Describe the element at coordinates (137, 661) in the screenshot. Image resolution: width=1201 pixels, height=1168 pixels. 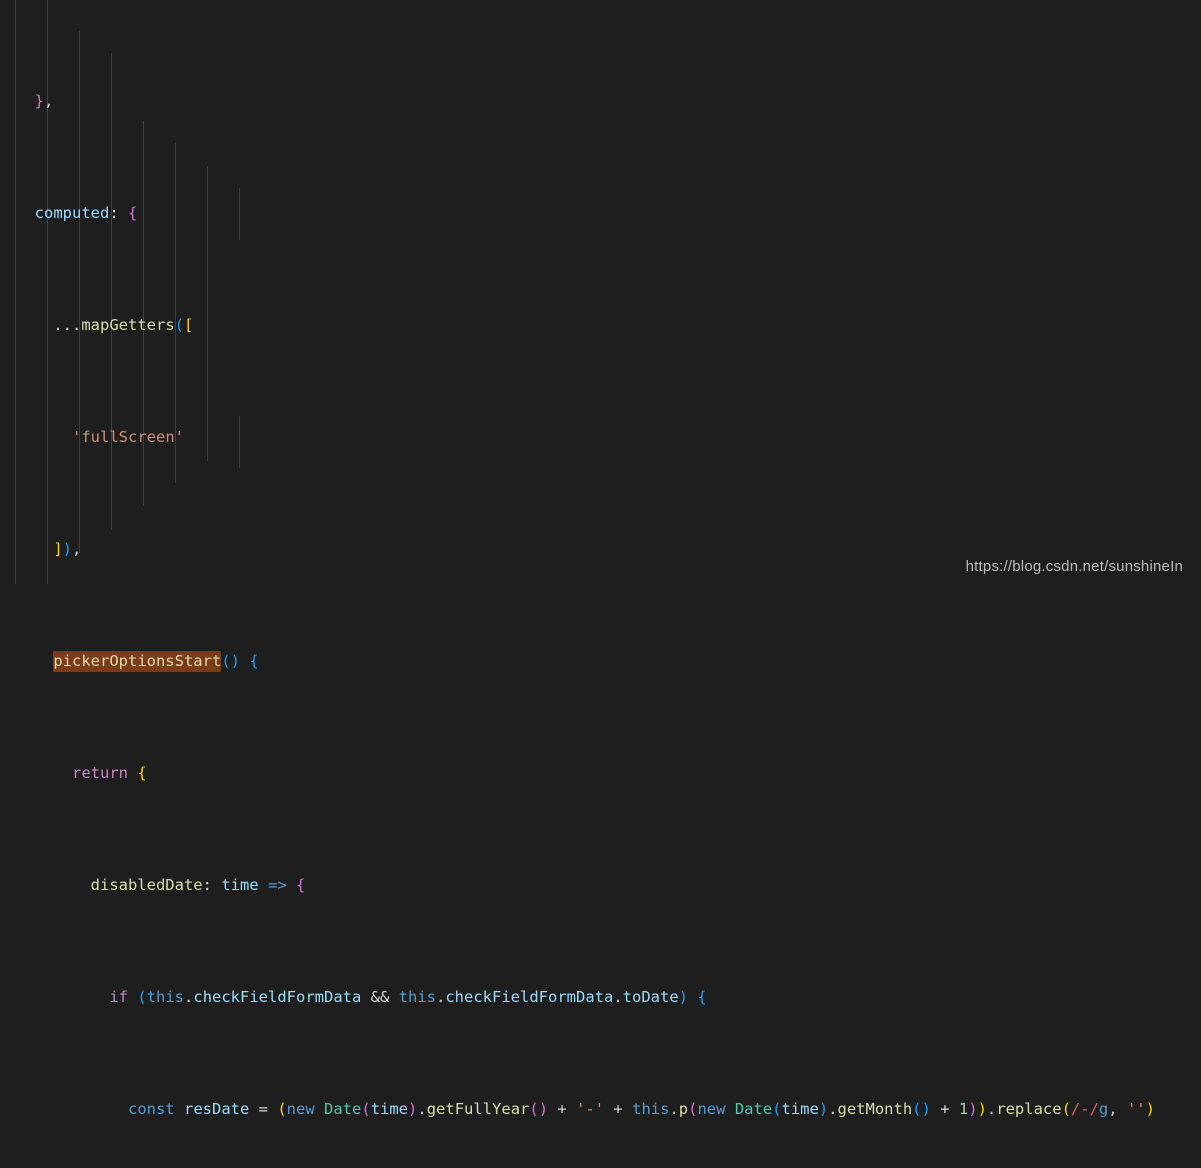
I see `selected-word-pickeroptionsstart: pickerOptionsStart` at that location.